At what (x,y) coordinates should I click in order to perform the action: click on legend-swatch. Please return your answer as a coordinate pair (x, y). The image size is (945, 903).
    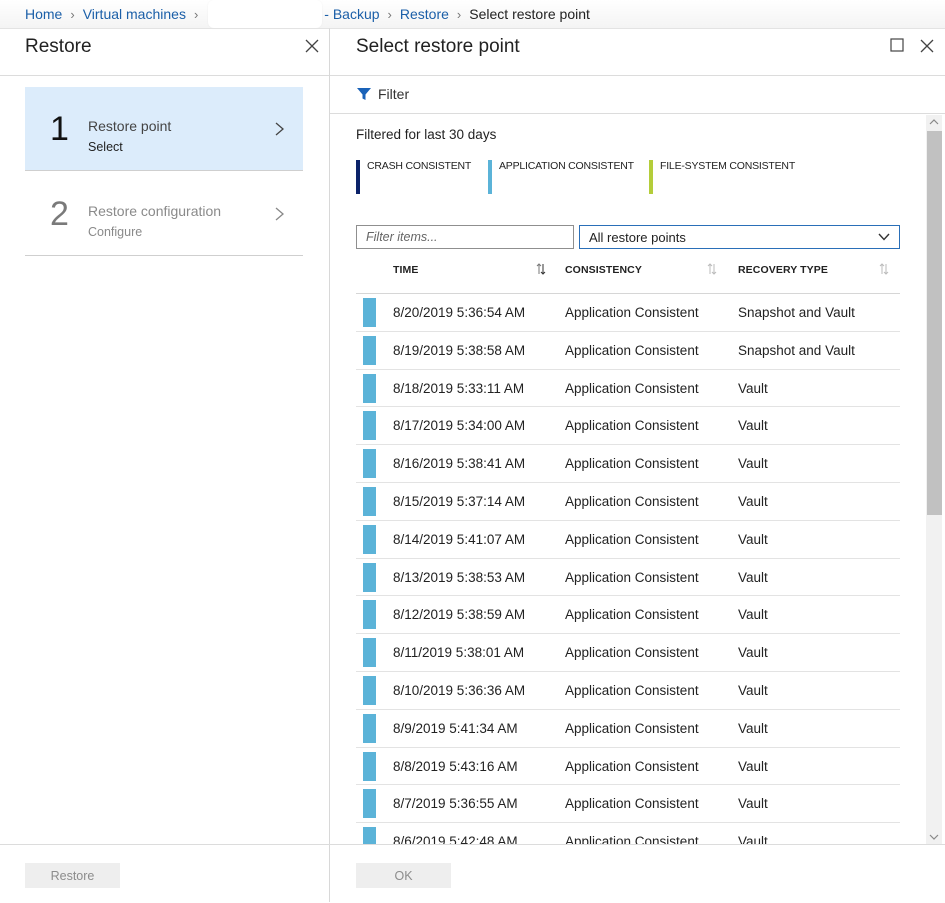
    Looking at the image, I should click on (490, 177).